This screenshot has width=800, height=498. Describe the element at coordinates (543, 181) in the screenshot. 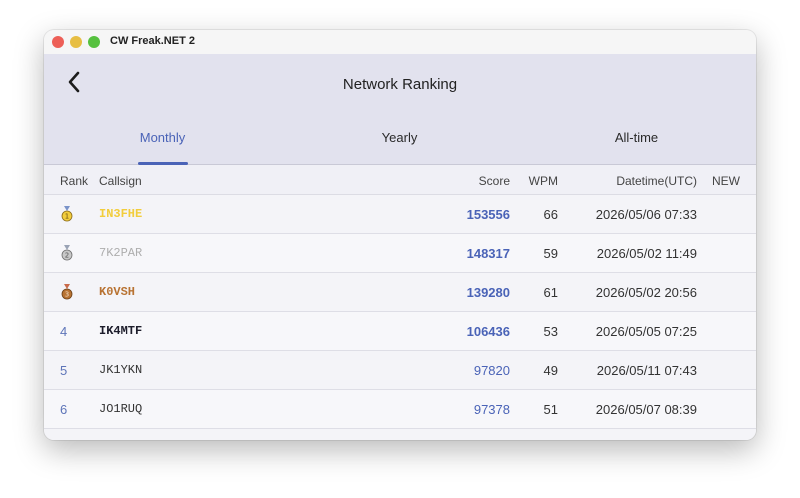

I see `column-wpm: WPM` at that location.